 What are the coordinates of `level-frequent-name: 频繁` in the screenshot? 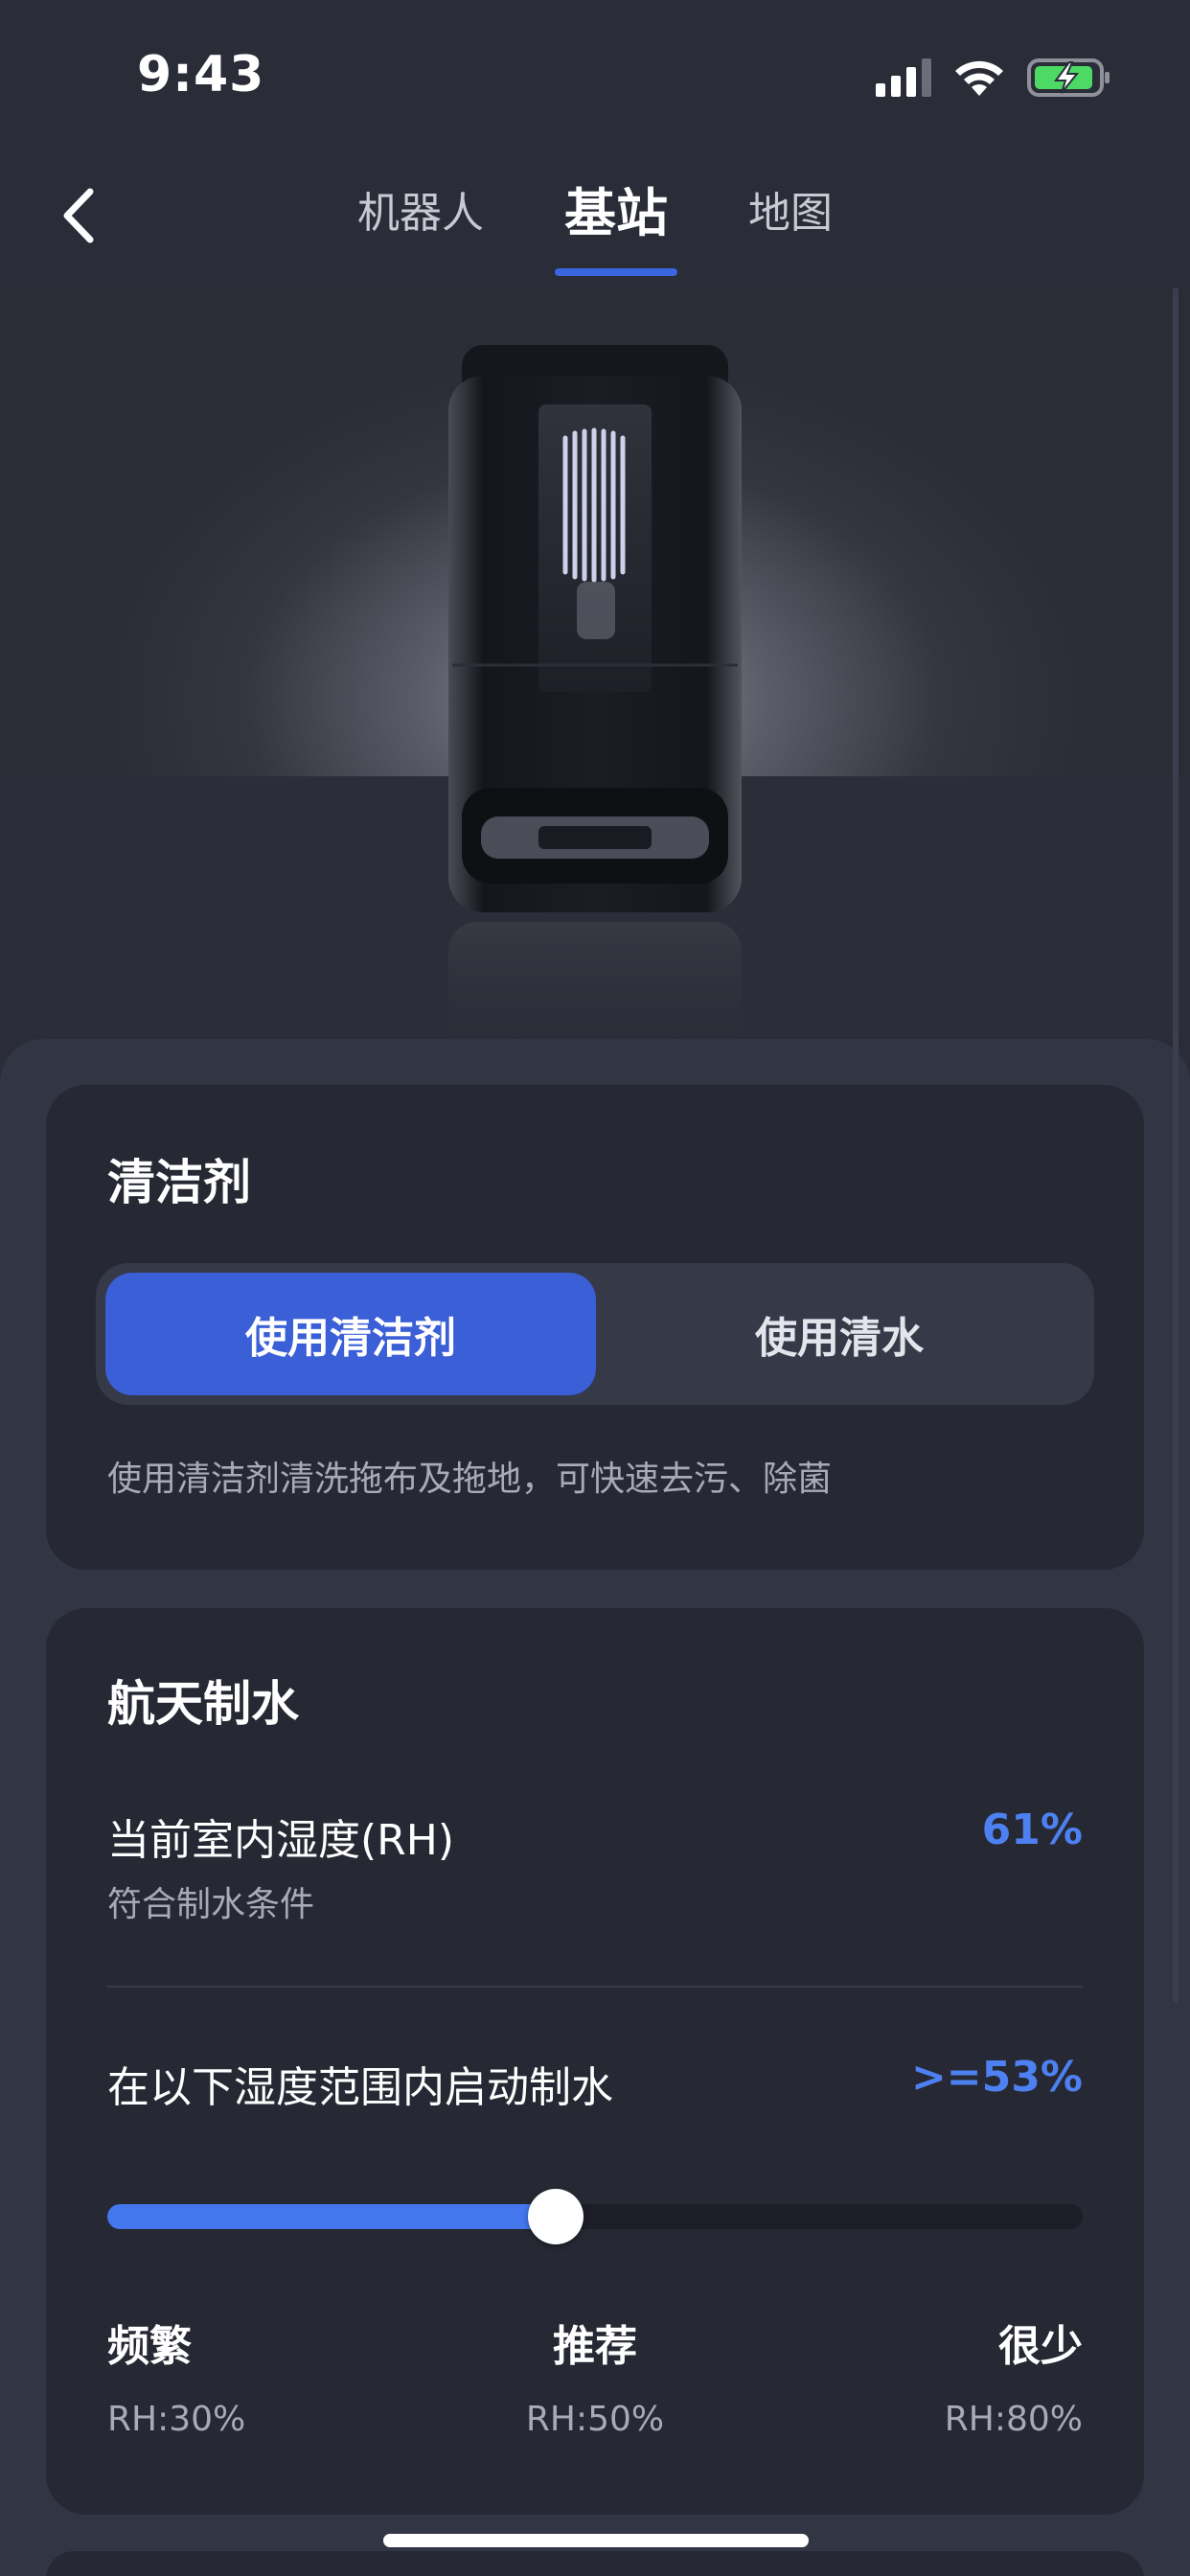 It's located at (150, 2346).